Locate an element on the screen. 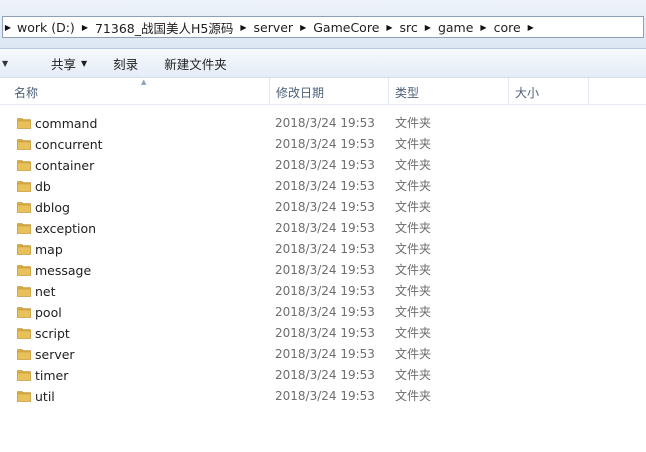  file-name: util is located at coordinates (45, 396).